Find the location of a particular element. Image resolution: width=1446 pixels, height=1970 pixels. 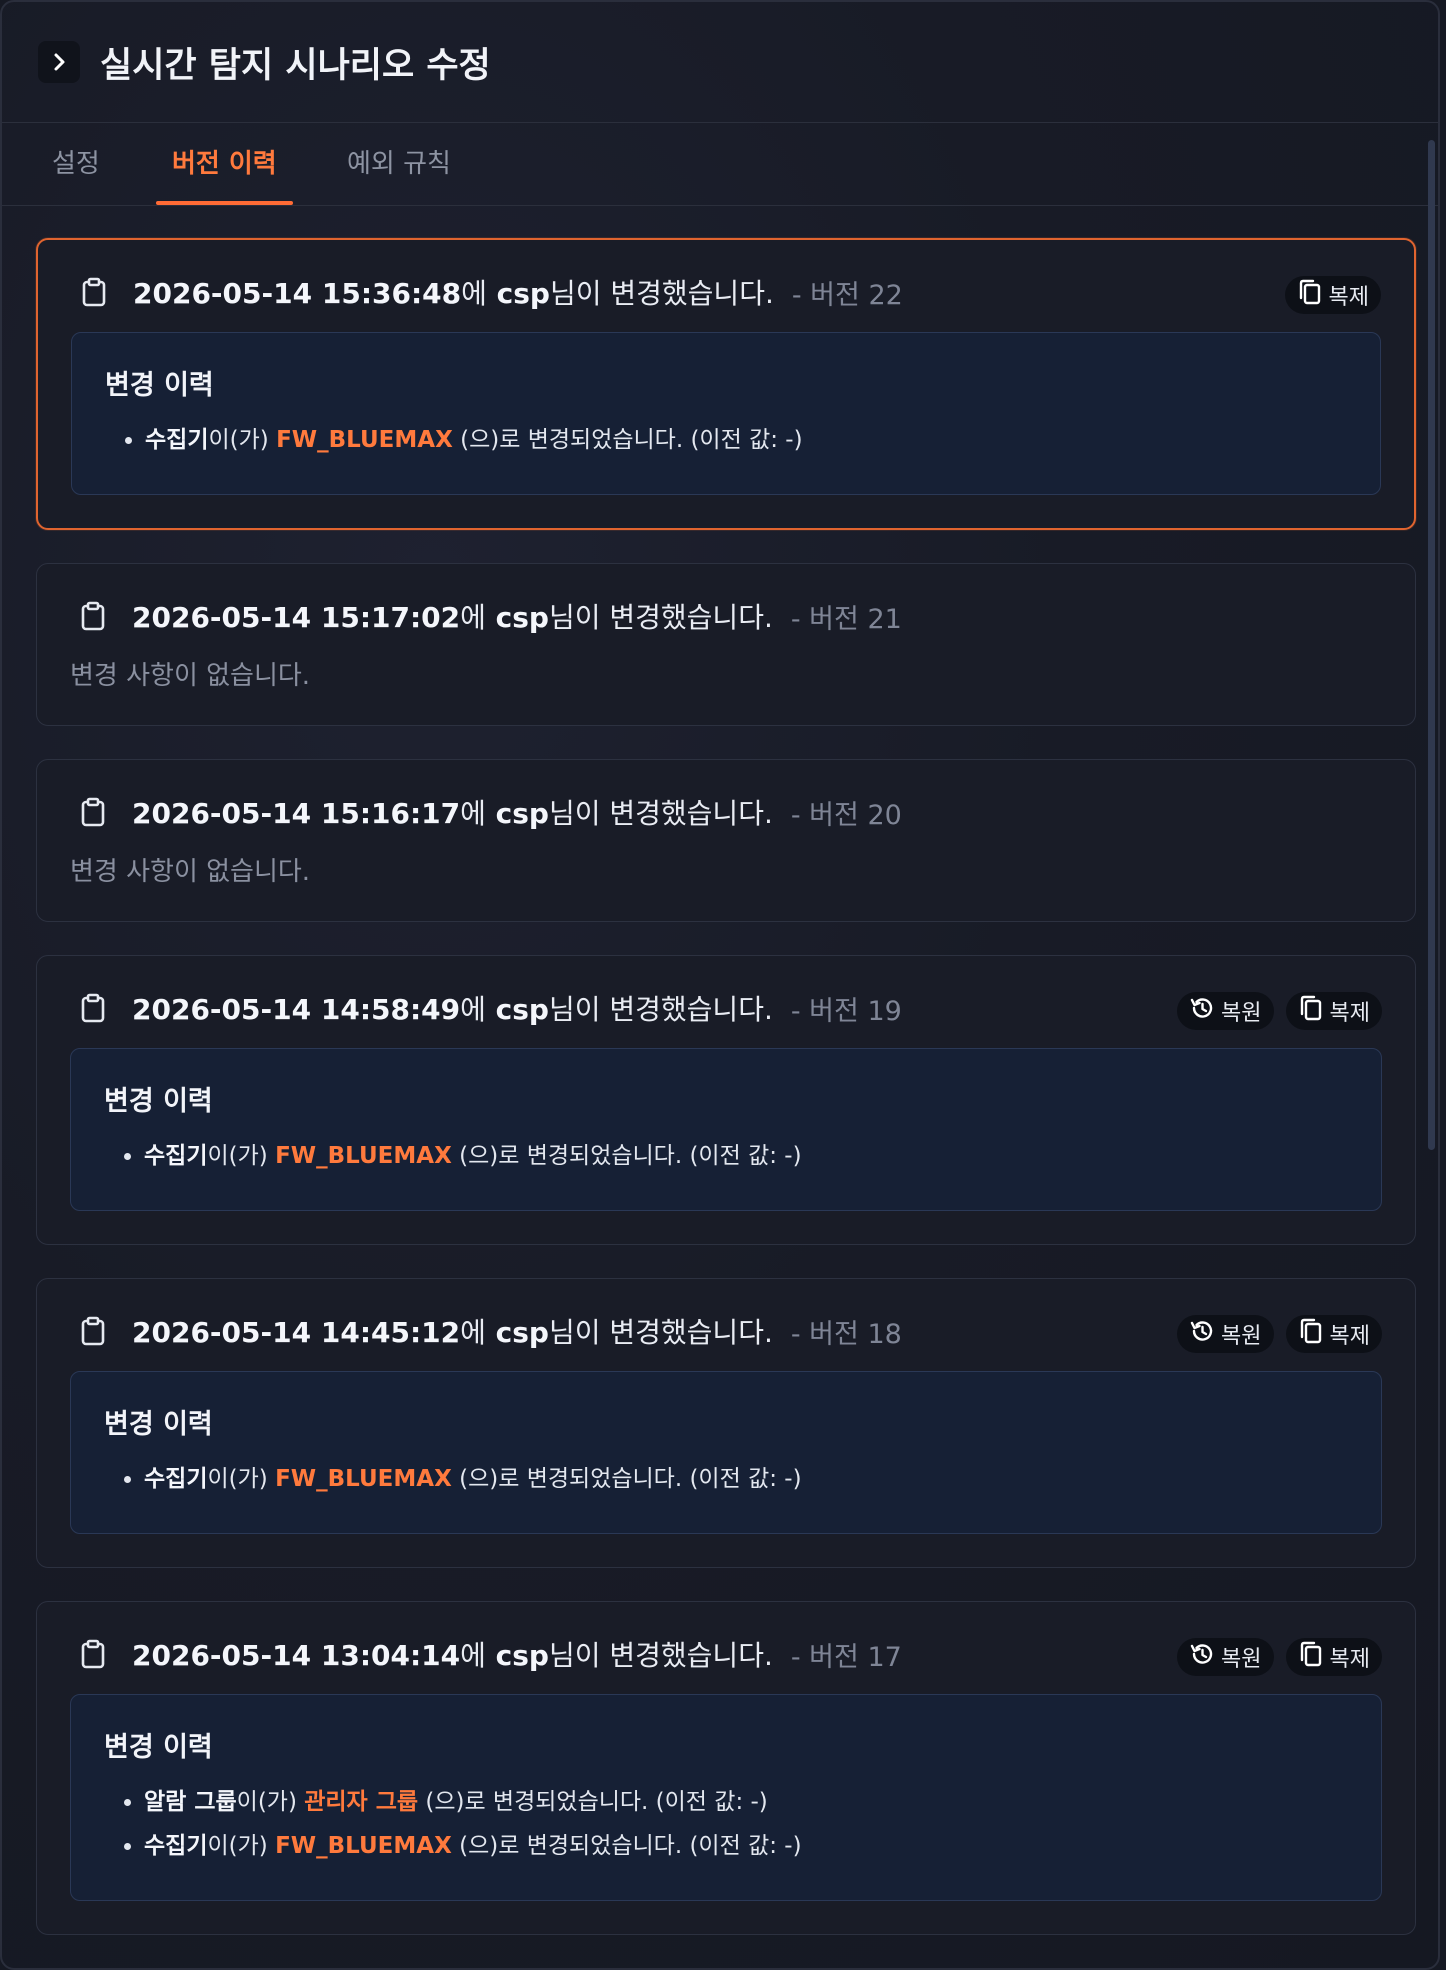

version-timestamp: 2026-05-14 14:58:49 is located at coordinates (296, 1009).